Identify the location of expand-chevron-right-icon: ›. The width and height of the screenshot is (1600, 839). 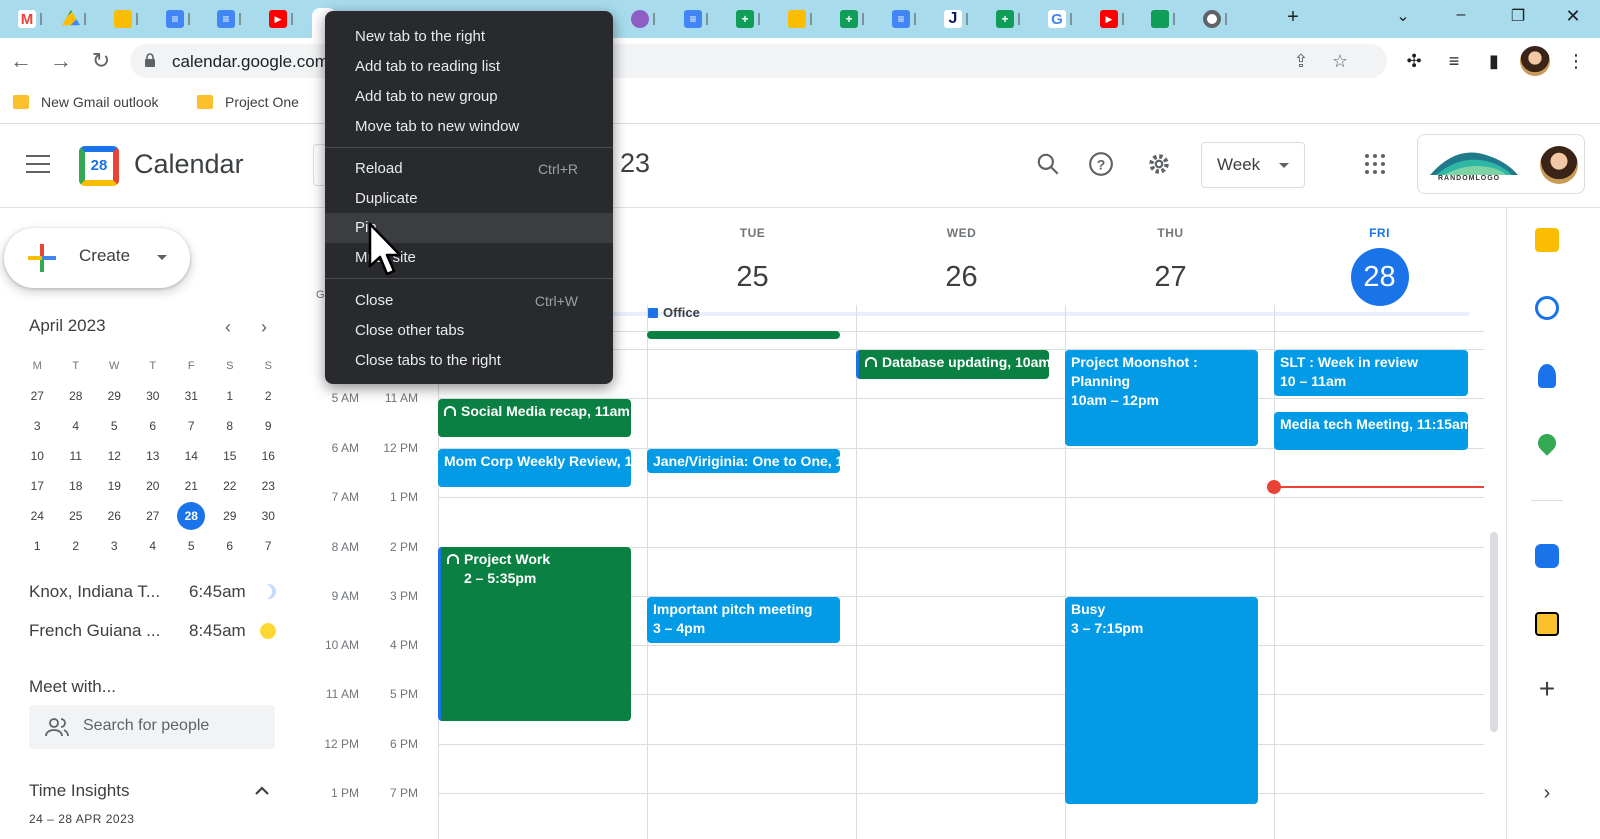
(1547, 794).